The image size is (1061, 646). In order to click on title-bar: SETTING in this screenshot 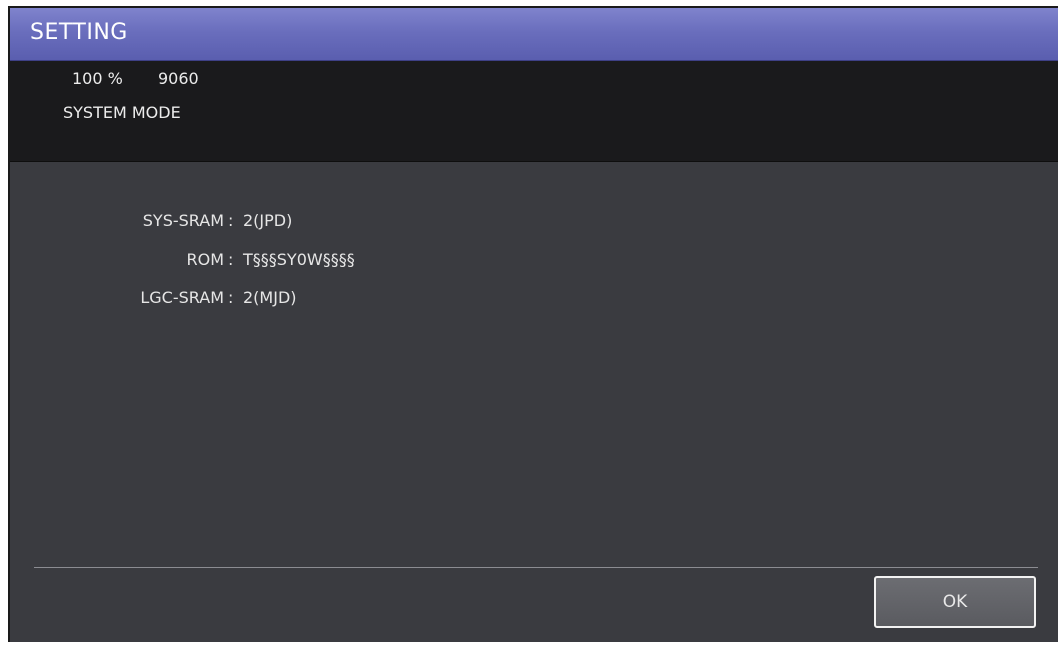, I will do `click(534, 34)`.